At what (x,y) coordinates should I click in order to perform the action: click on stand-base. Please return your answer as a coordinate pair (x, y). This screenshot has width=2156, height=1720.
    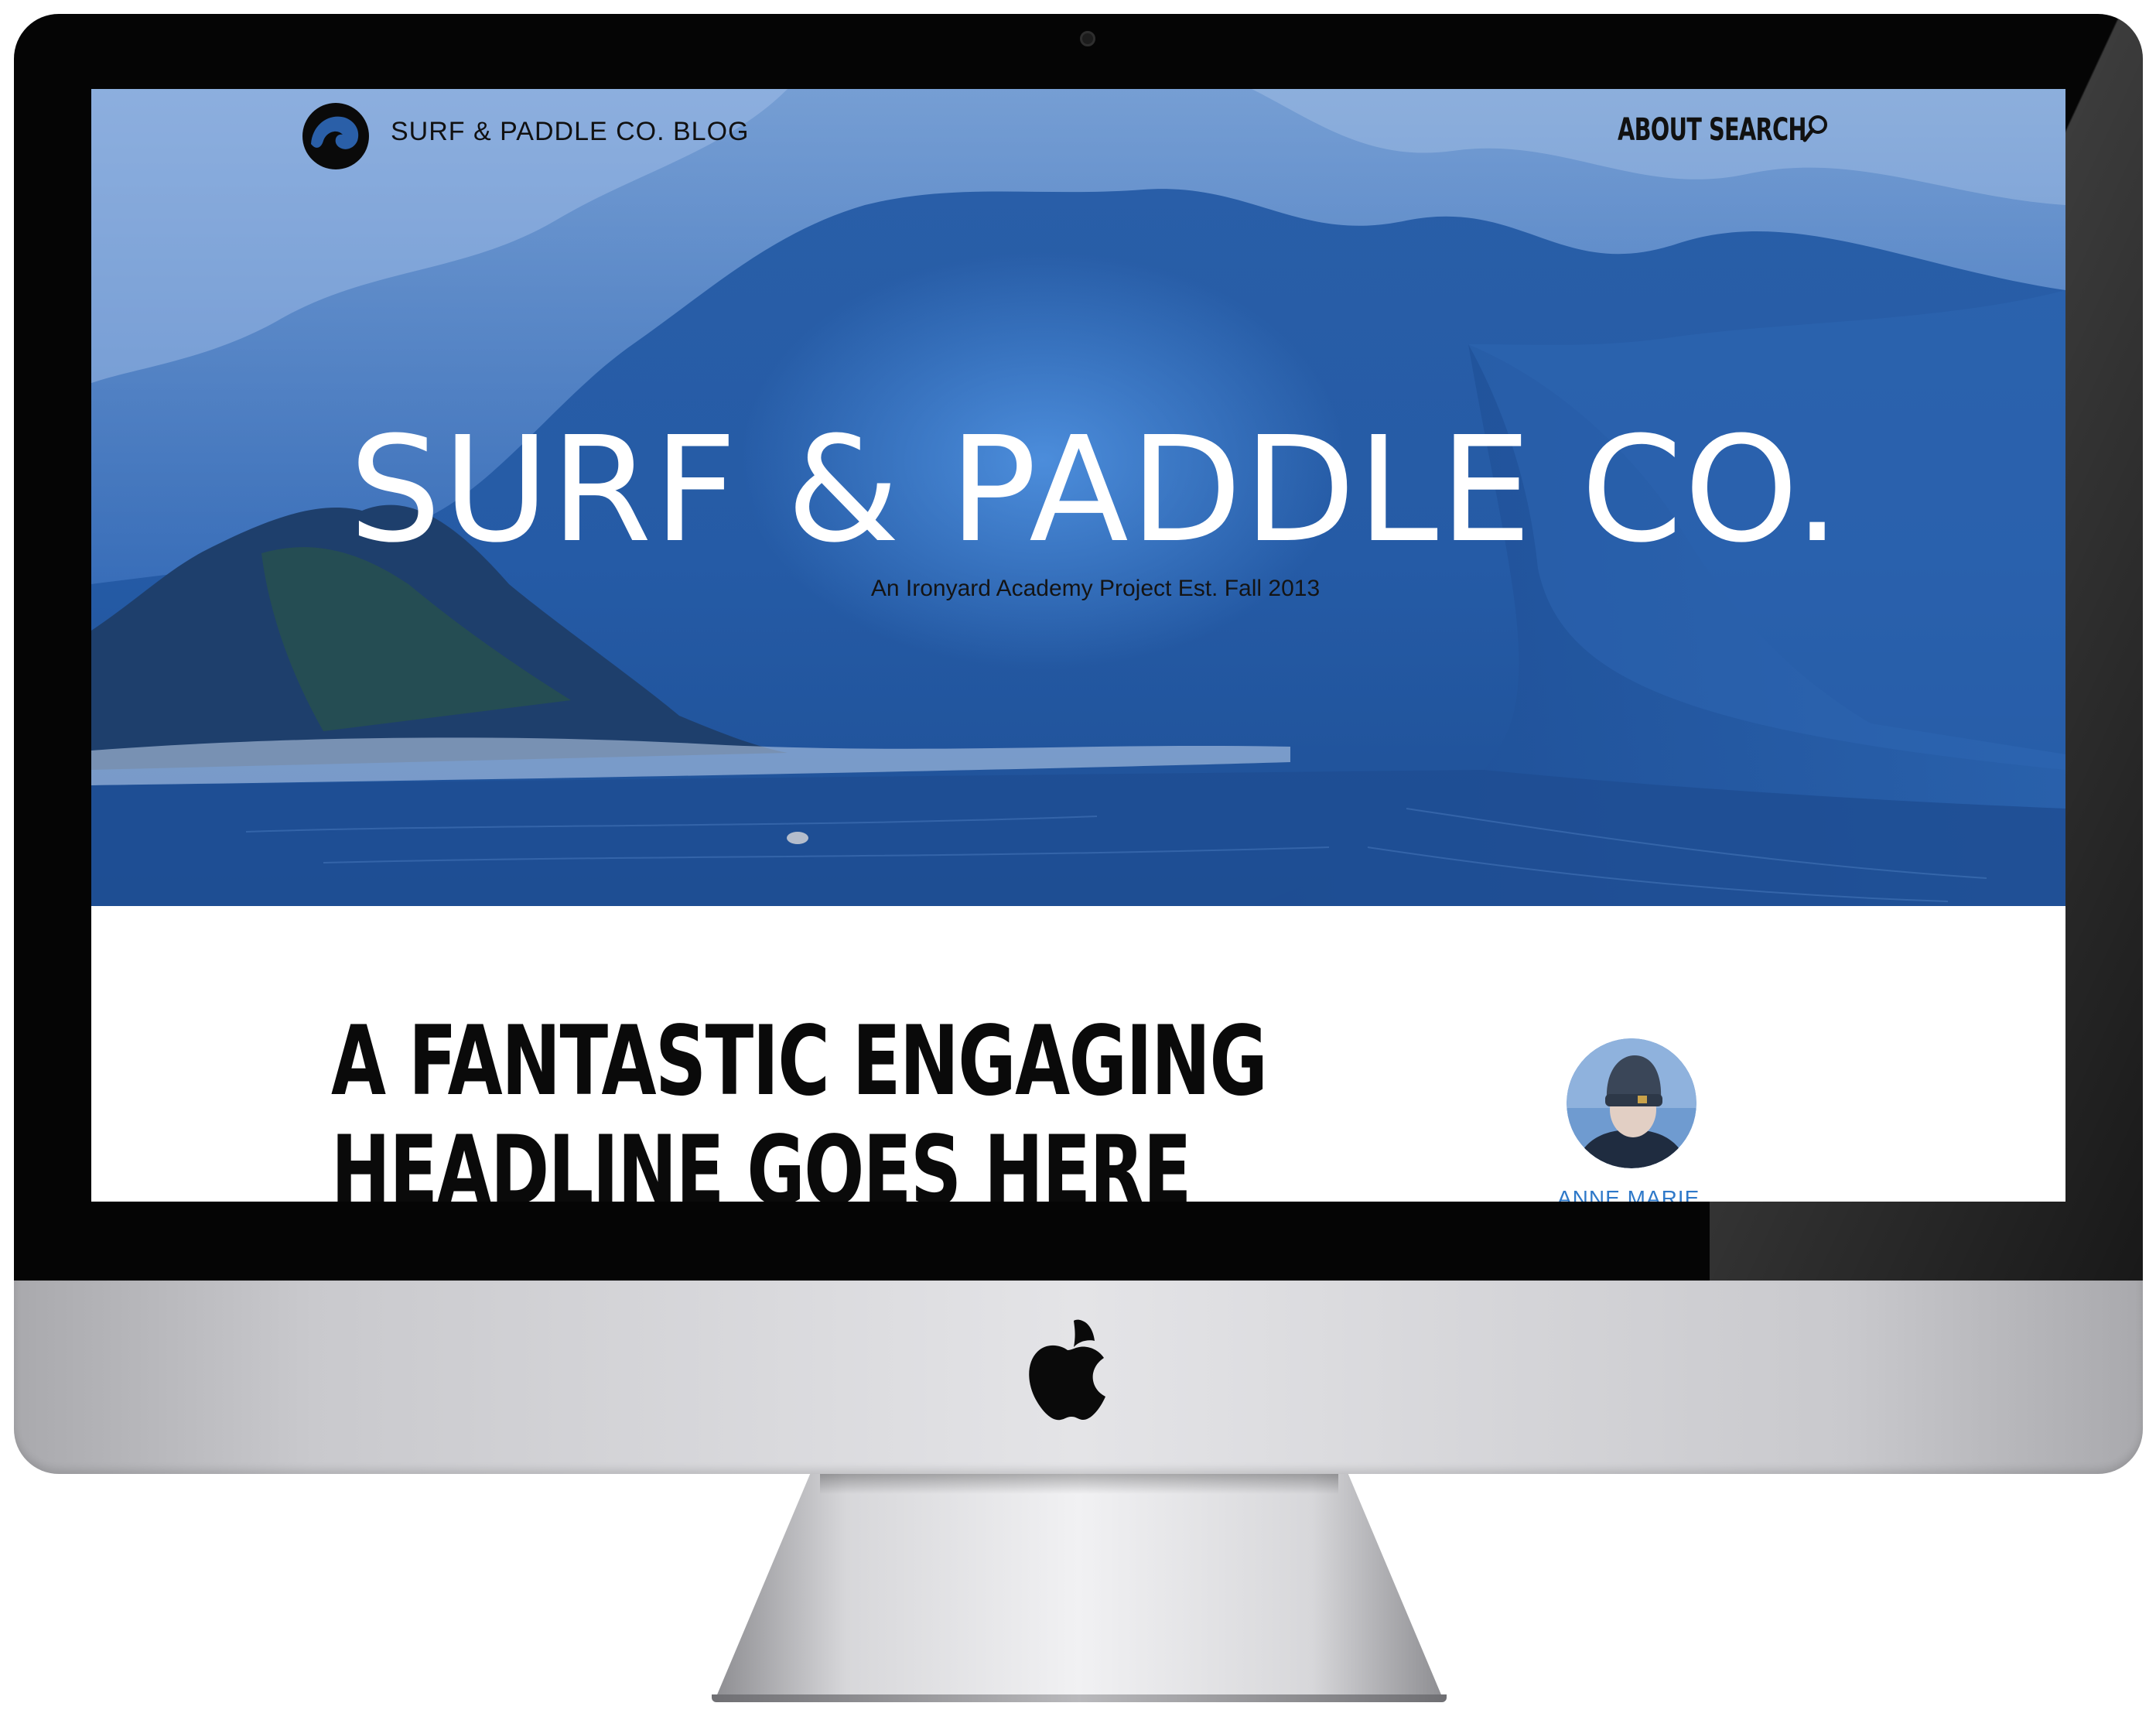
    Looking at the image, I should click on (1079, 1698).